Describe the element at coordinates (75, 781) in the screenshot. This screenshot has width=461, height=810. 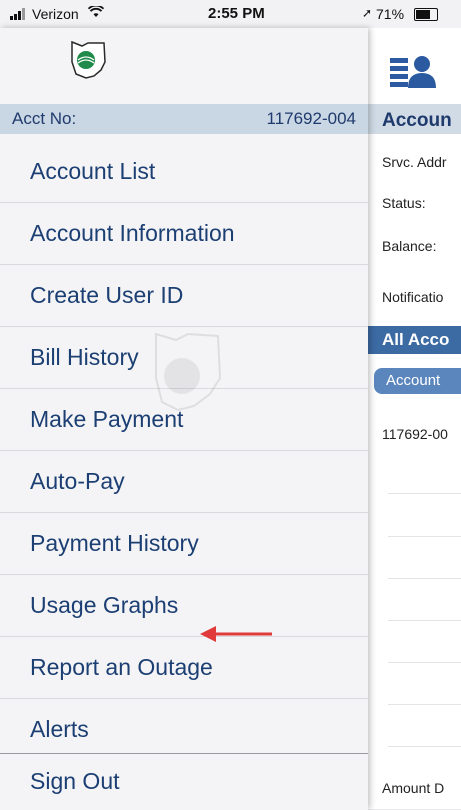
I see `sign-out-label: Sign Out` at that location.